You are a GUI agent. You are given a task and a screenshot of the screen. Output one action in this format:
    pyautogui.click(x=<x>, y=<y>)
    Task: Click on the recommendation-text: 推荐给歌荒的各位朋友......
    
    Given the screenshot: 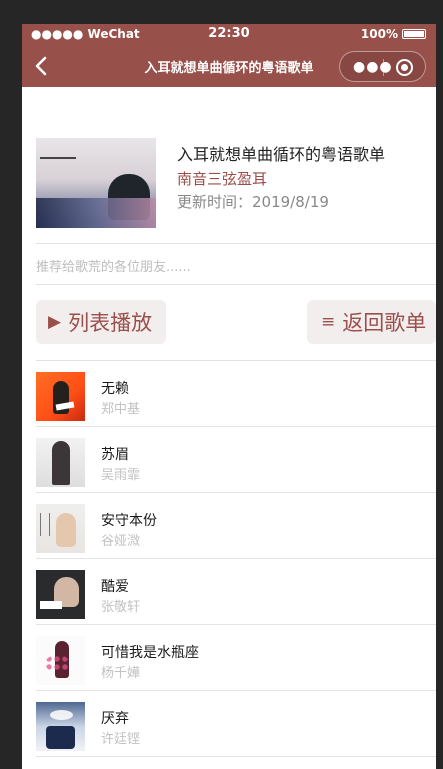 What is the action you would take?
    pyautogui.click(x=113, y=267)
    